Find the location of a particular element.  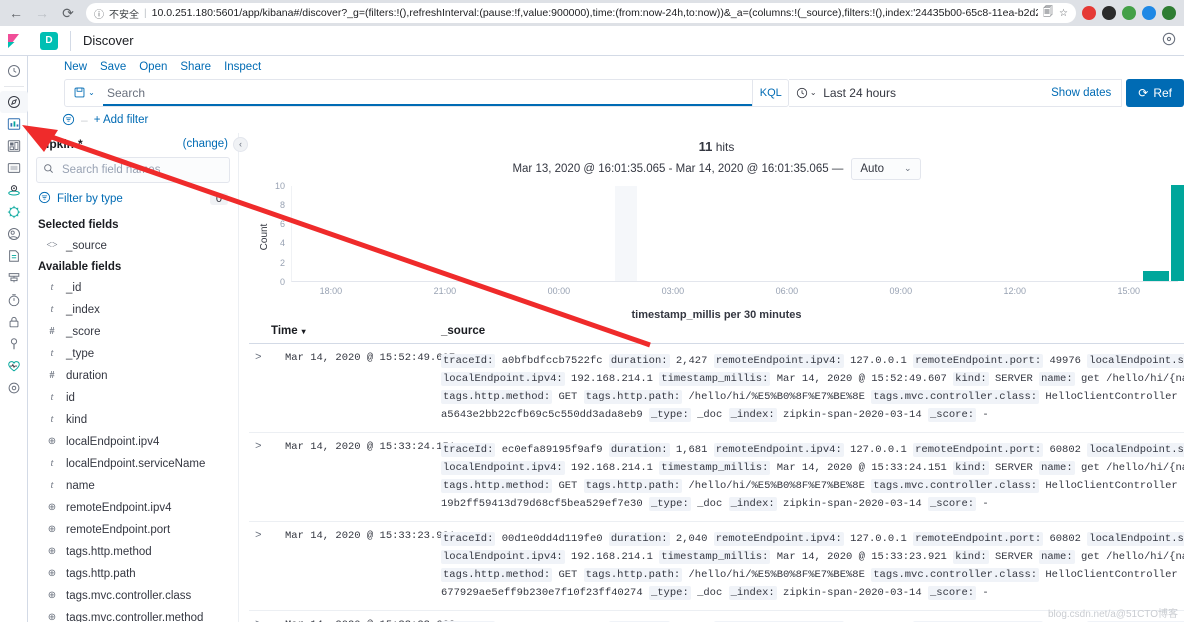

index-pattern-name: zipkin-* is located at coordinates (61, 144).